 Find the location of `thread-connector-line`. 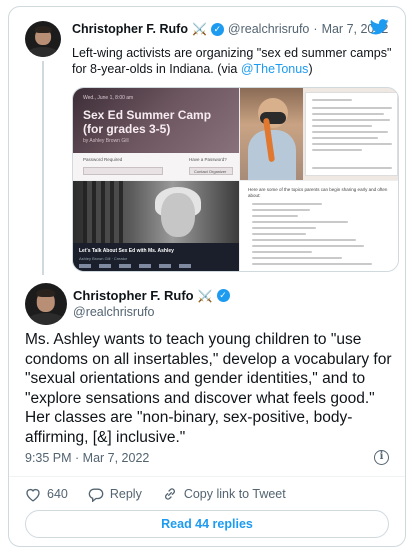

thread-connector-line is located at coordinates (43, 168).